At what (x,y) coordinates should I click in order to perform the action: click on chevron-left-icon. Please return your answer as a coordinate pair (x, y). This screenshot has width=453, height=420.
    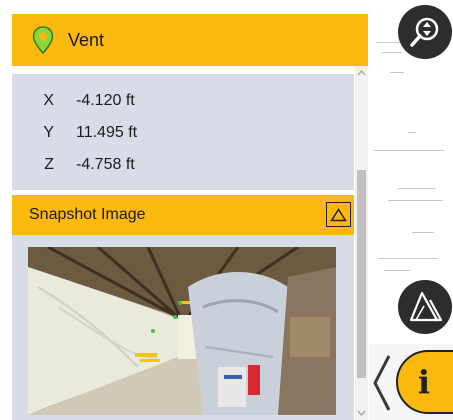
    Looking at the image, I should click on (382, 383).